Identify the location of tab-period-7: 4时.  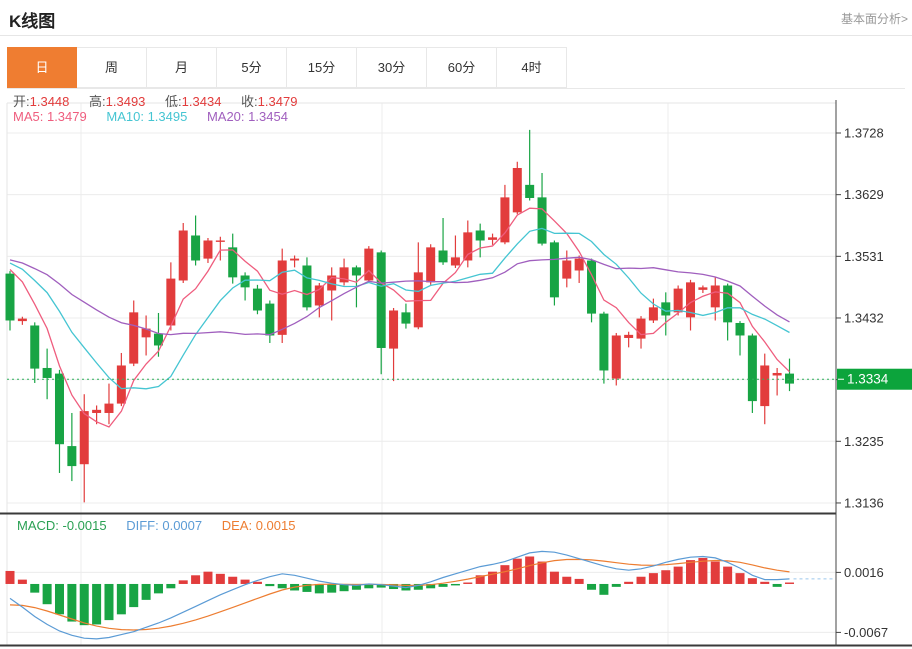
(532, 67).